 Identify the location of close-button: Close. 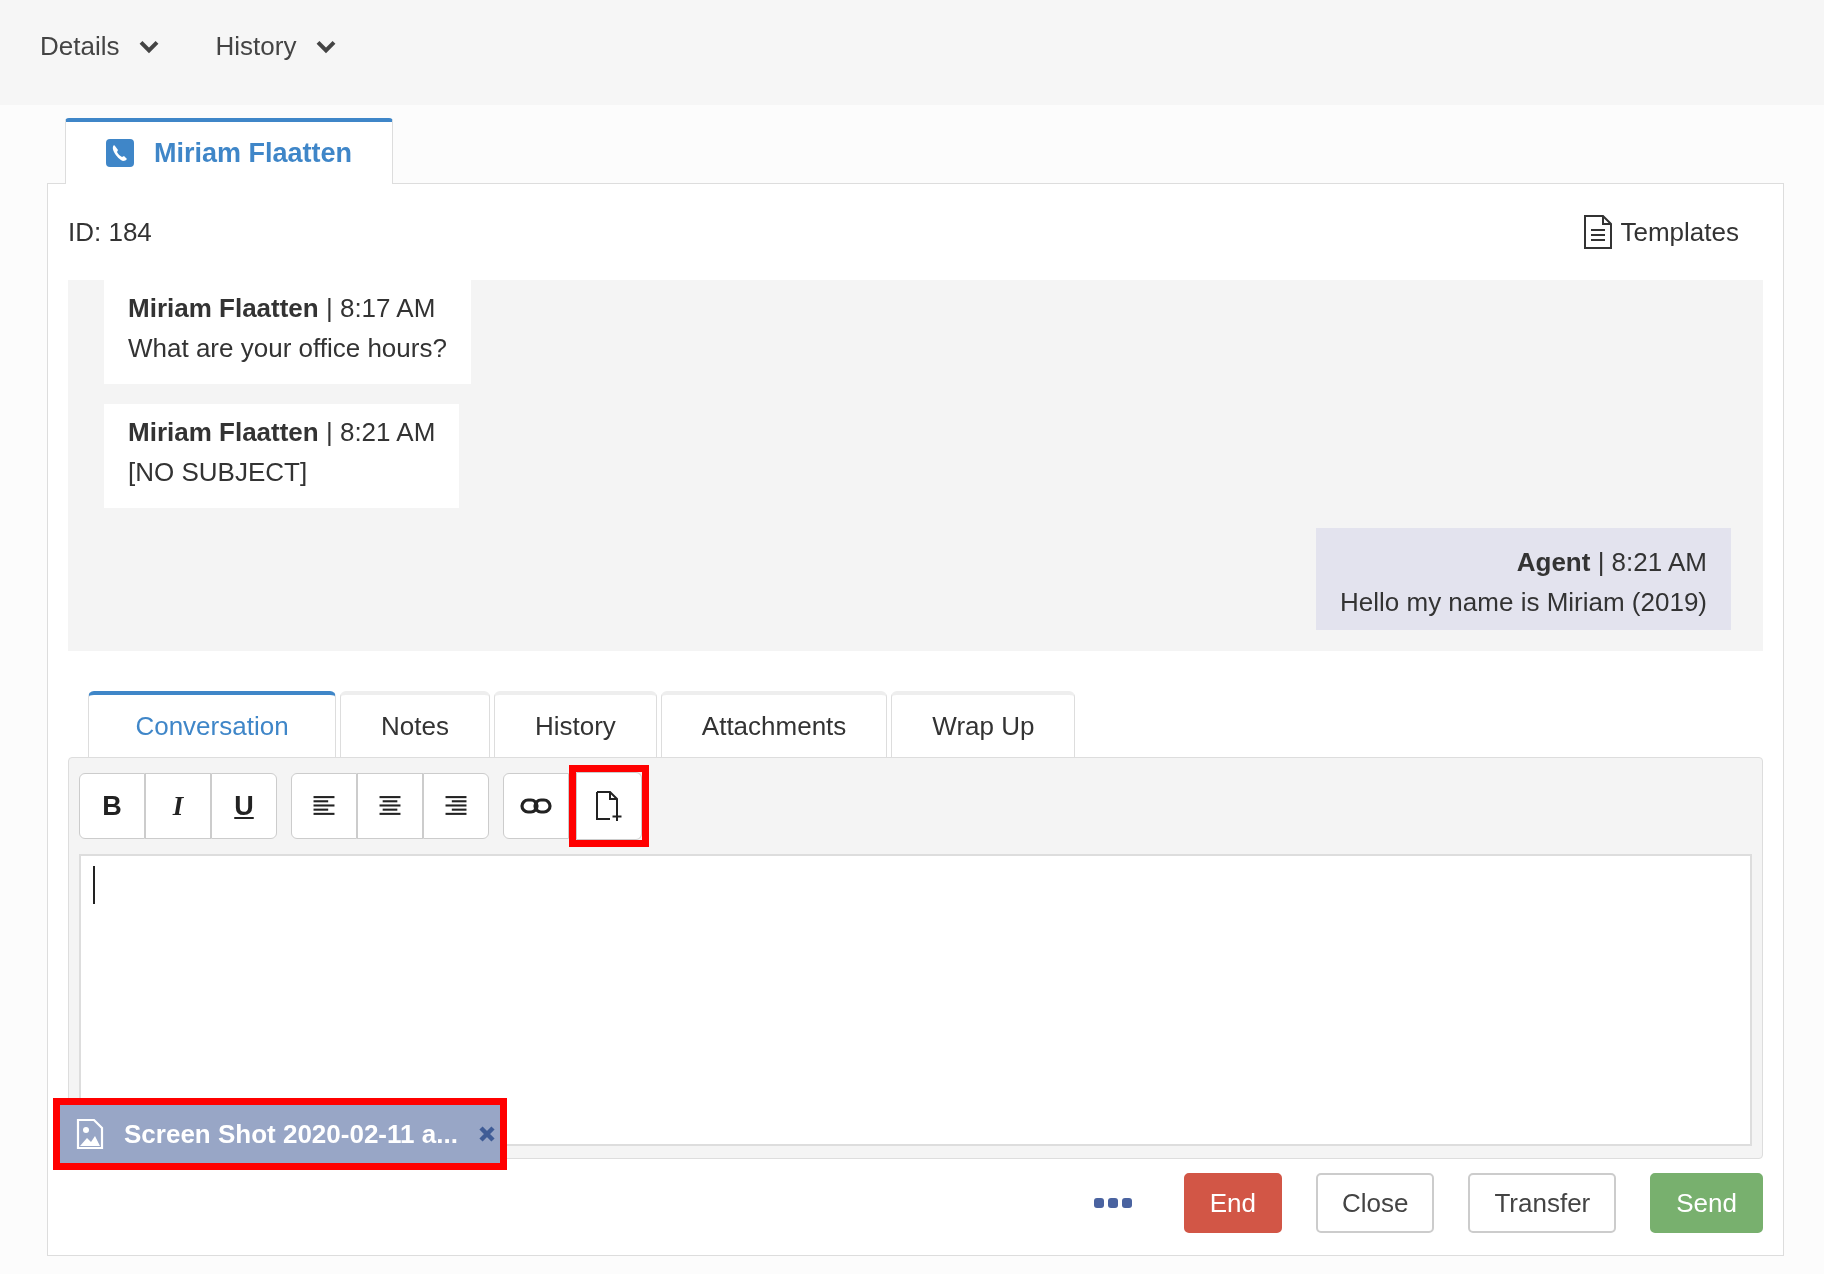
(1375, 1203).